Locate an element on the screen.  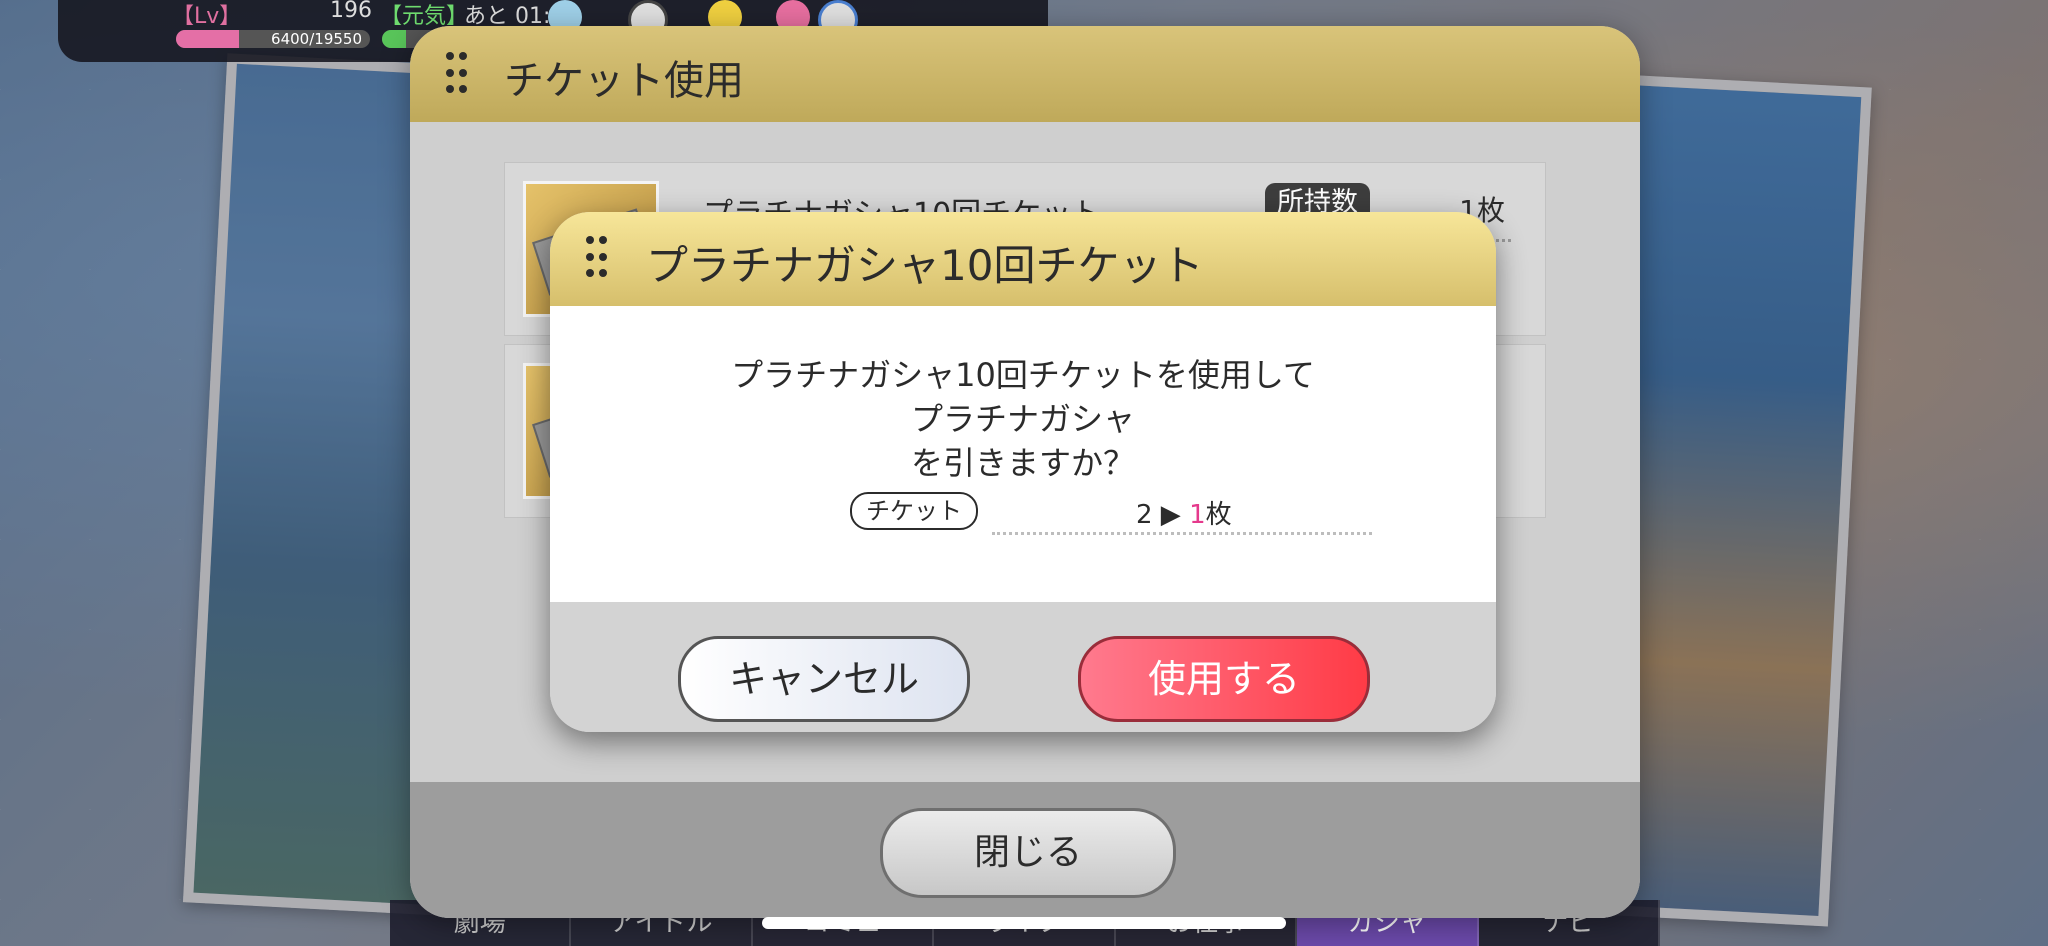
stamina-bar-fill is located at coordinates (394, 39).